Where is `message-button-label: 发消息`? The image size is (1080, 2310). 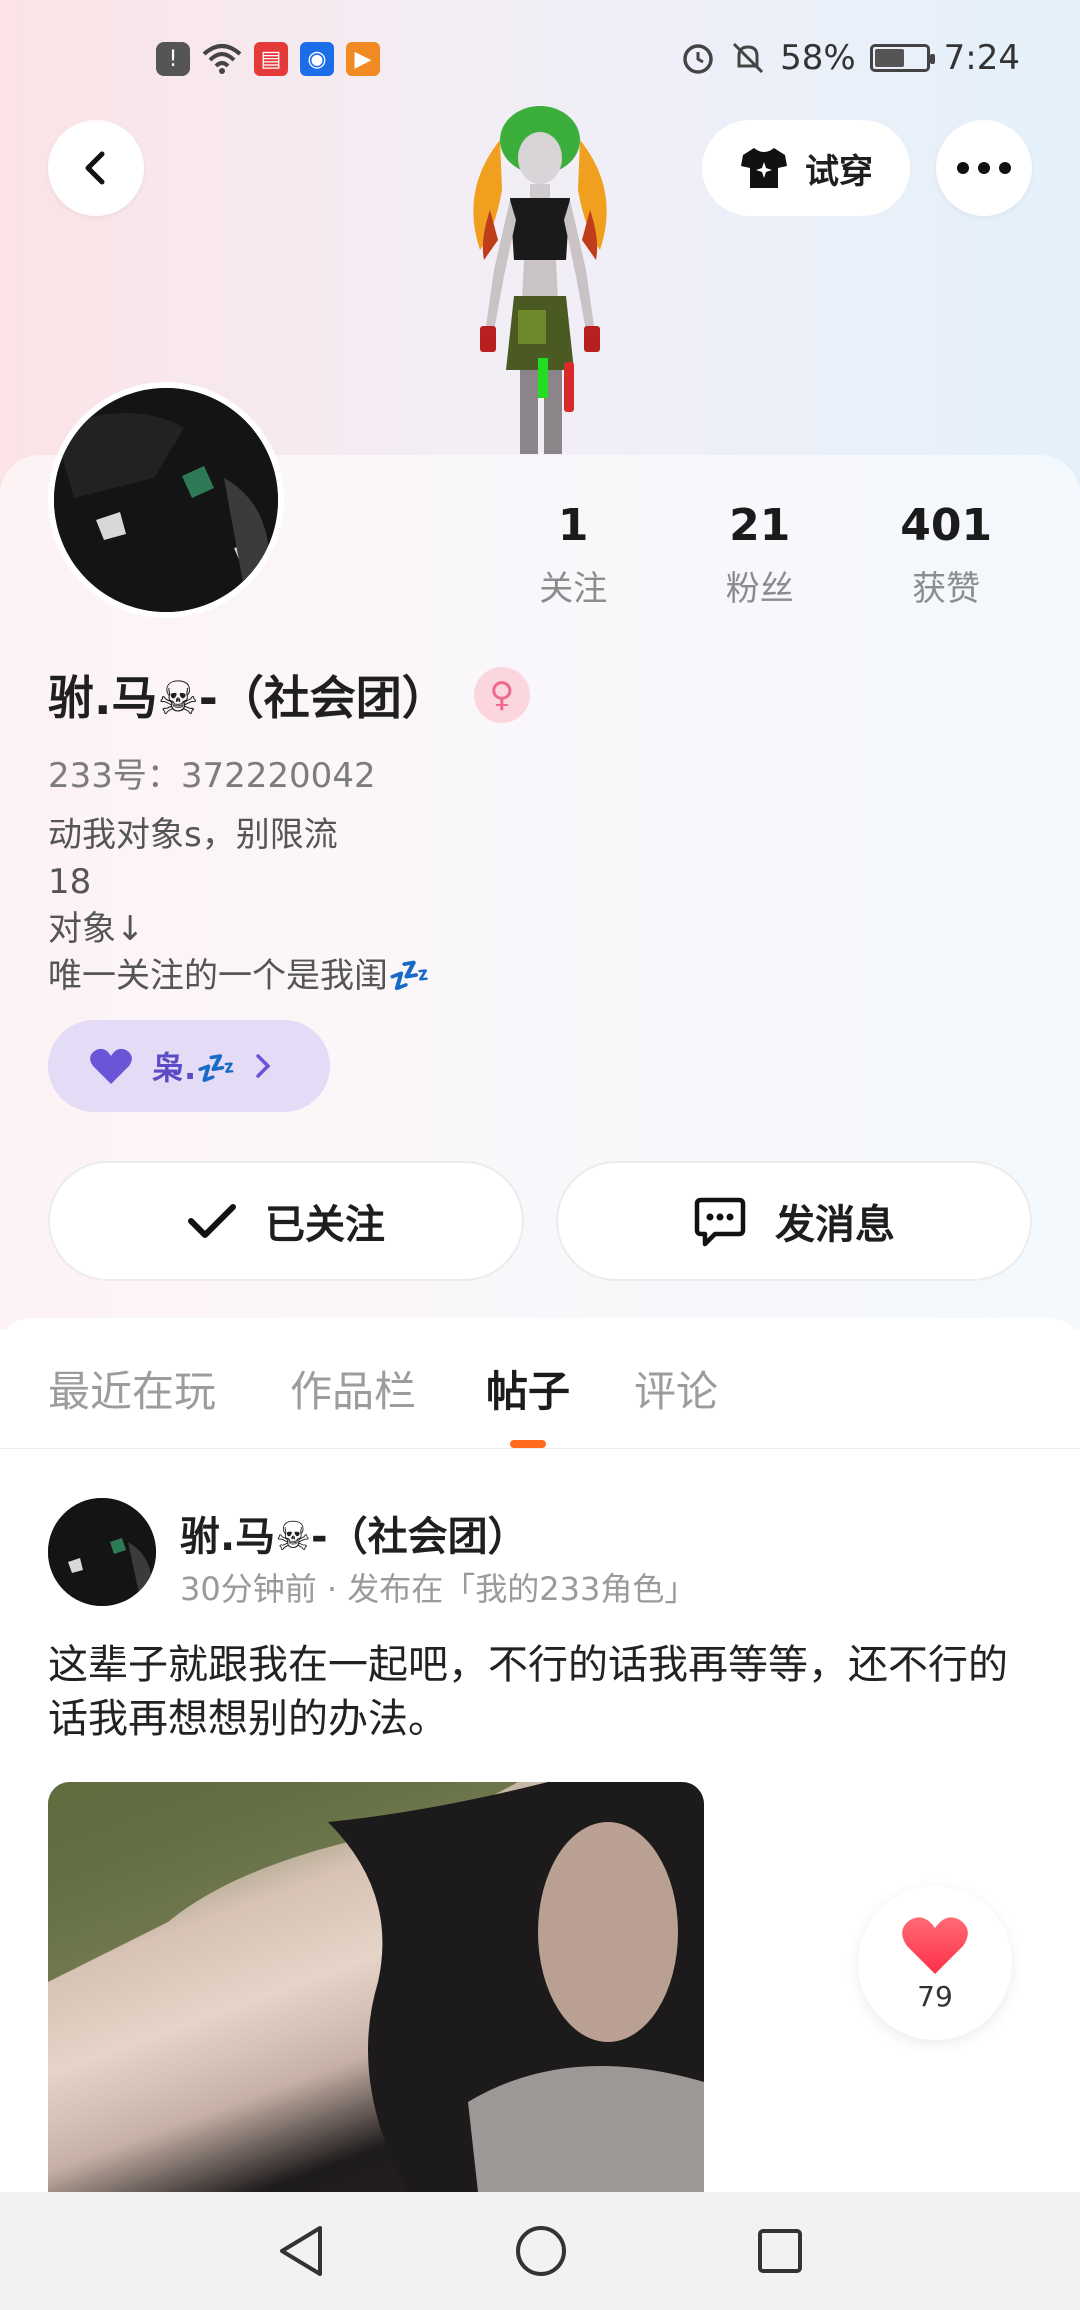
message-button-label: 发消息 is located at coordinates (835, 1225).